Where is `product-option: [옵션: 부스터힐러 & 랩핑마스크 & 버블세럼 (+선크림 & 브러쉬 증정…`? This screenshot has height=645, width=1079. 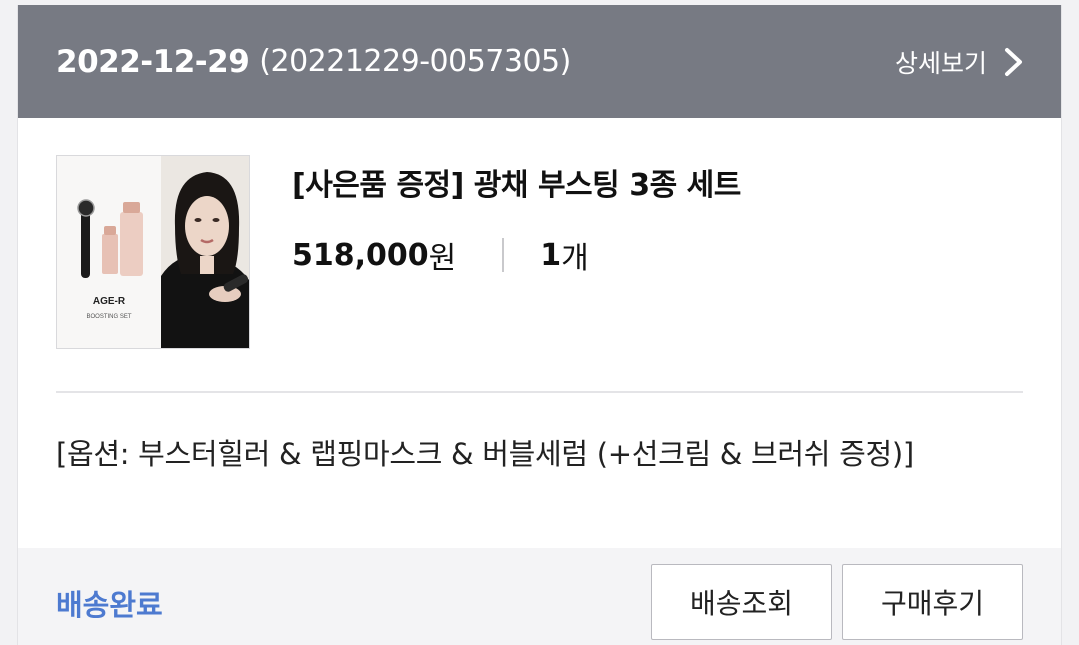
product-option: [옵션: 부스터힐러 & 랩핑마스크 & 버블세럼 (+선크림 & 브러쉬 증정… is located at coordinates (485, 454).